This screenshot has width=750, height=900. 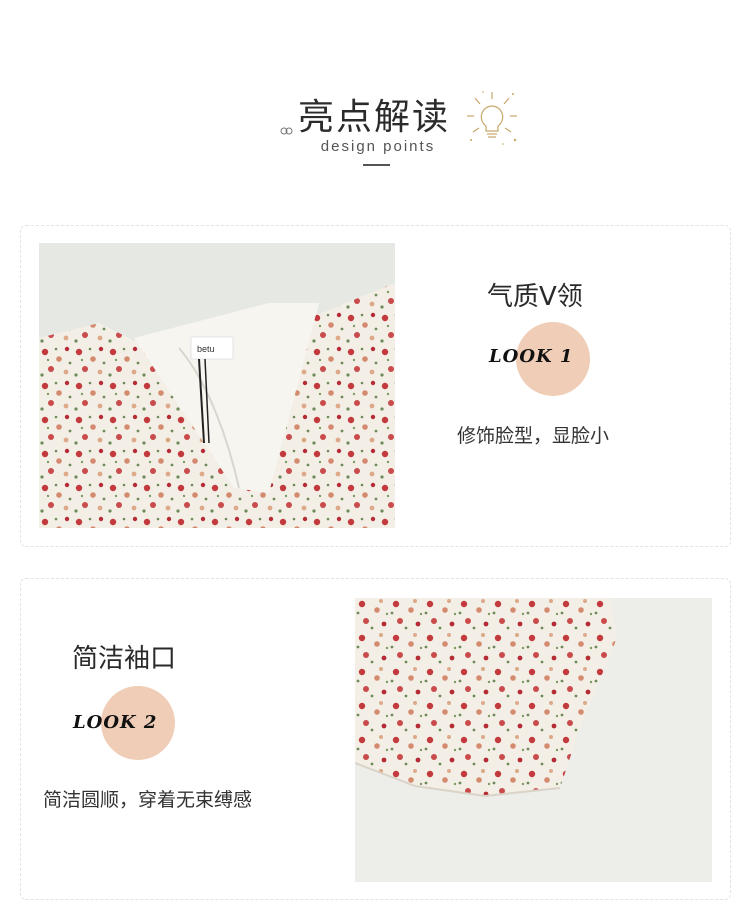 What do you see at coordinates (535, 297) in the screenshot?
I see `feature-title: 气质V领` at bounding box center [535, 297].